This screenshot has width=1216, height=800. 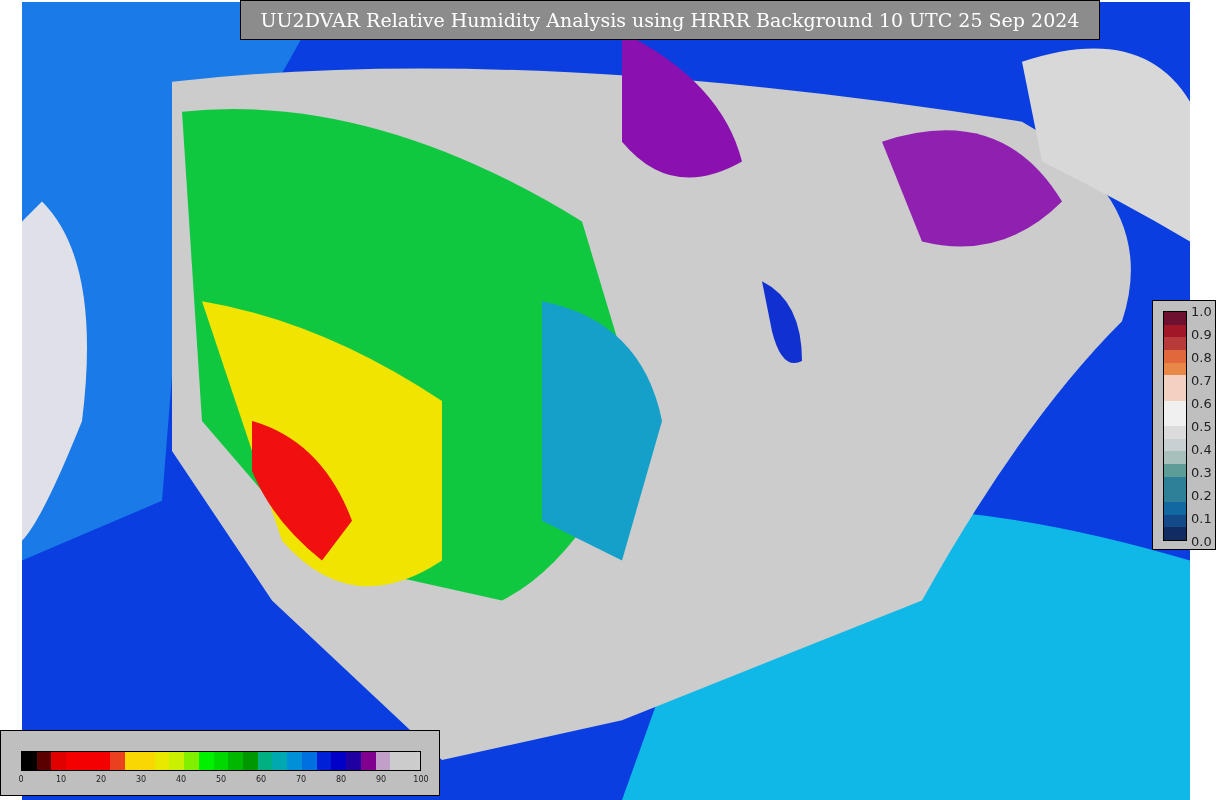 I want to click on tick-label: 40, so click(x=181, y=780).